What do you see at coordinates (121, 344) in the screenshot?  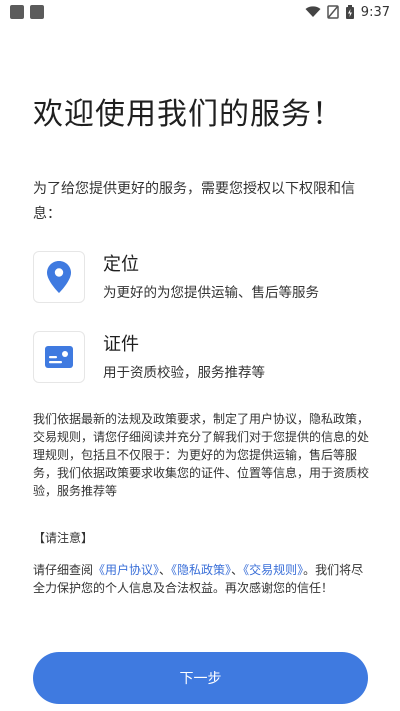 I see `permission-title: 证件` at bounding box center [121, 344].